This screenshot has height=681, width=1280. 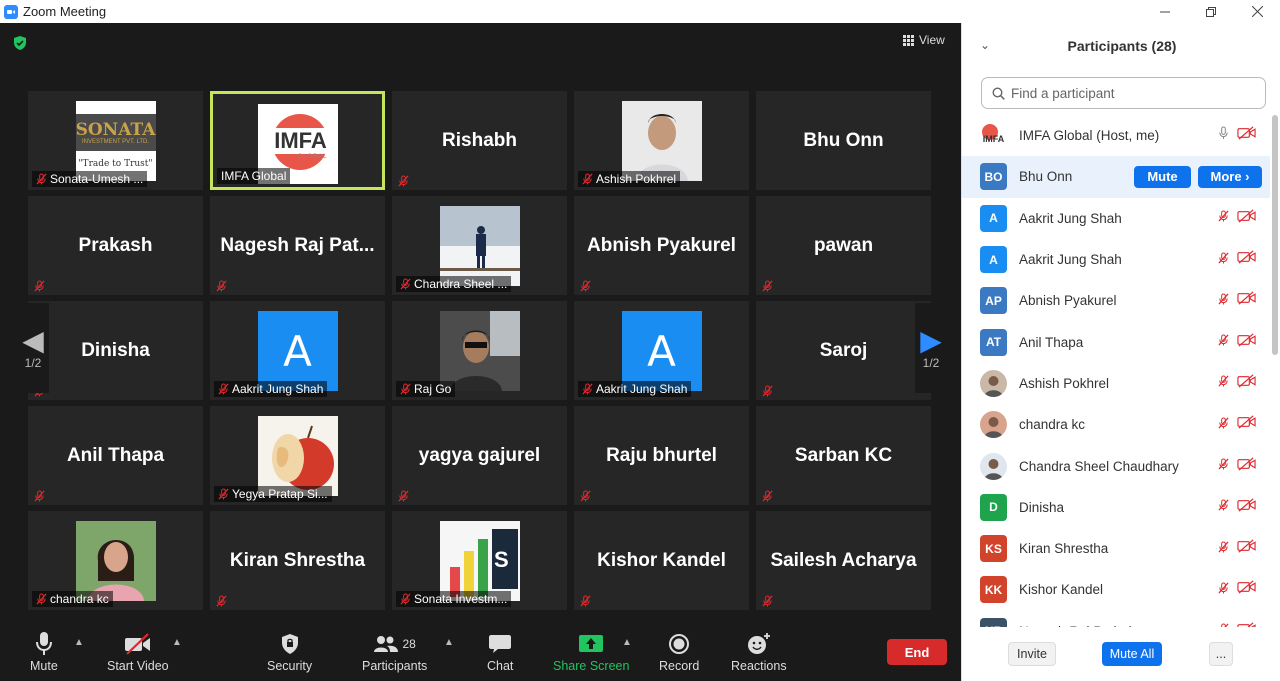 What do you see at coordinates (1230, 176) in the screenshot?
I see `participant-more-button: More ›` at bounding box center [1230, 176].